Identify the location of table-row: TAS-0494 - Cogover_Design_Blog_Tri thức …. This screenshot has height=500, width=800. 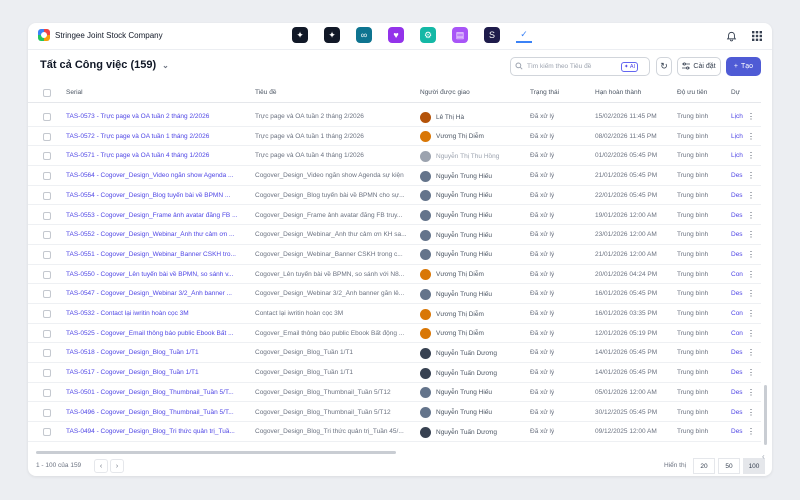
(394, 432).